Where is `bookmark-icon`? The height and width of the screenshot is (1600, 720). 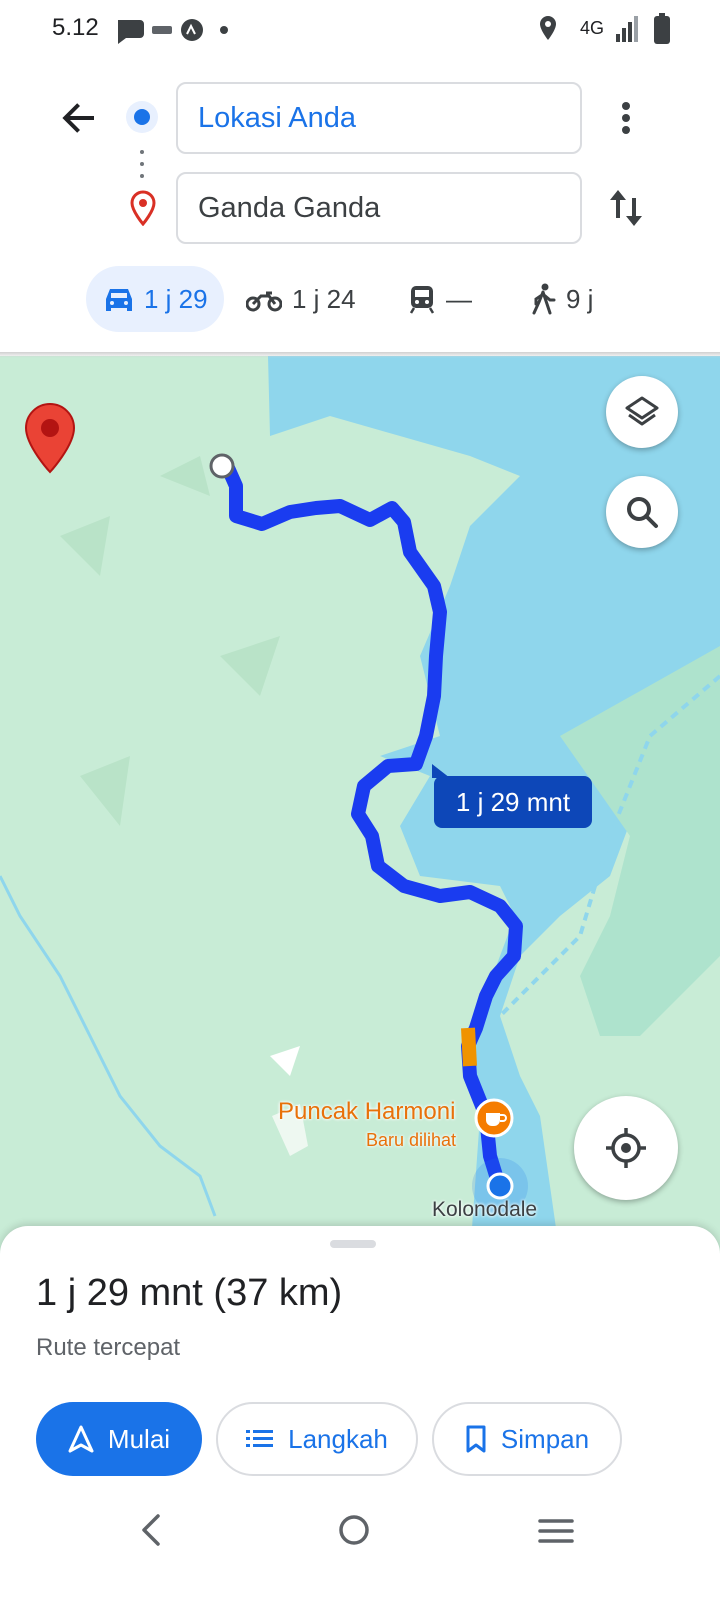 bookmark-icon is located at coordinates (476, 1439).